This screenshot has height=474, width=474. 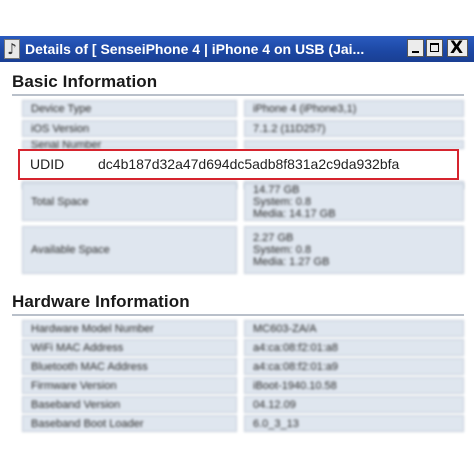 I want to click on minimize-icon, so click(x=415, y=52).